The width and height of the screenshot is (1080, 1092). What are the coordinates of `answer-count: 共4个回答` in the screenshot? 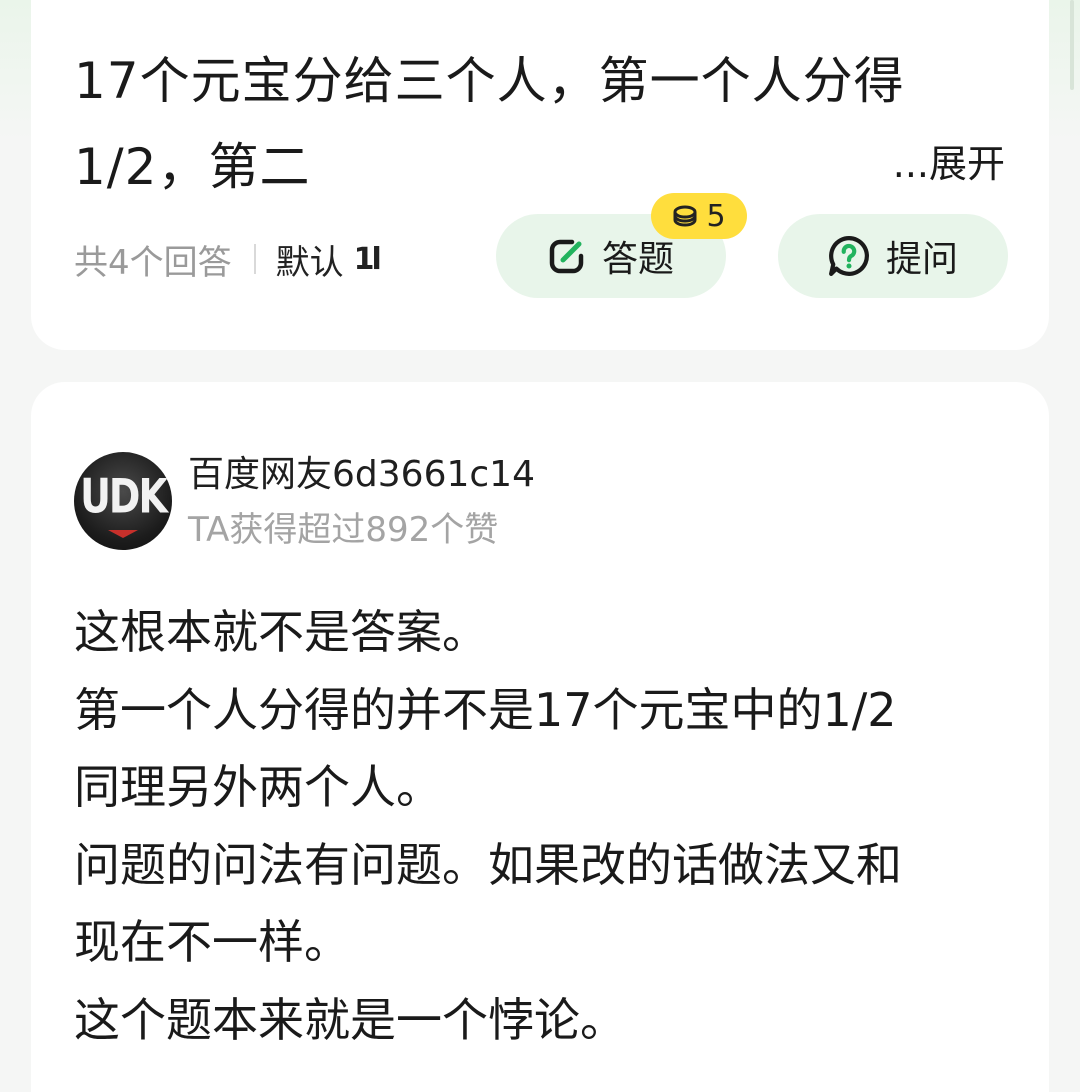 It's located at (153, 262).